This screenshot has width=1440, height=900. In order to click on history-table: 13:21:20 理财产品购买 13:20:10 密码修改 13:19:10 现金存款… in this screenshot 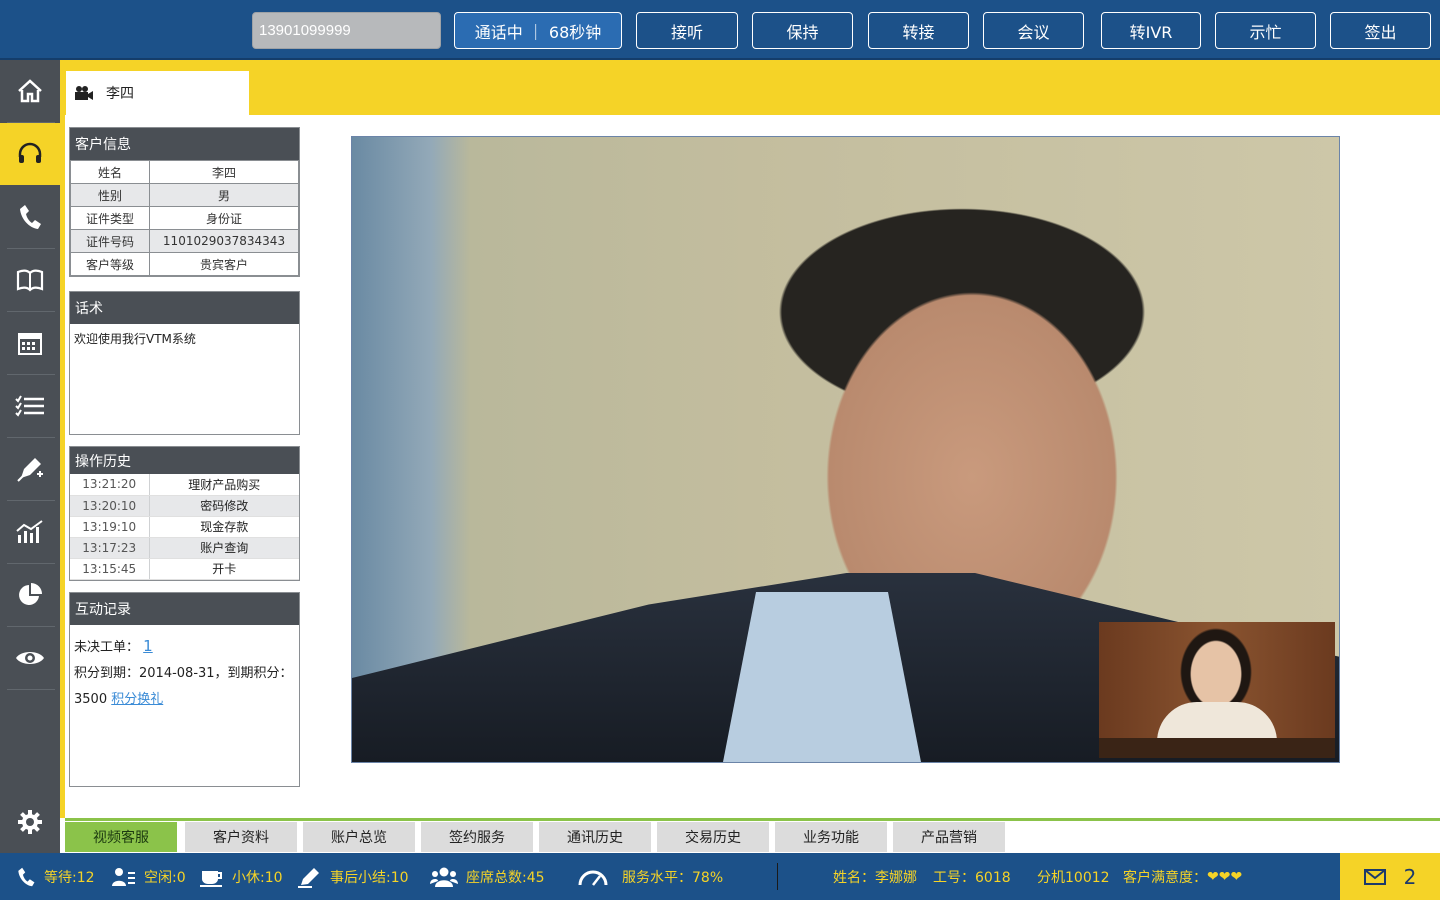, I will do `click(184, 527)`.